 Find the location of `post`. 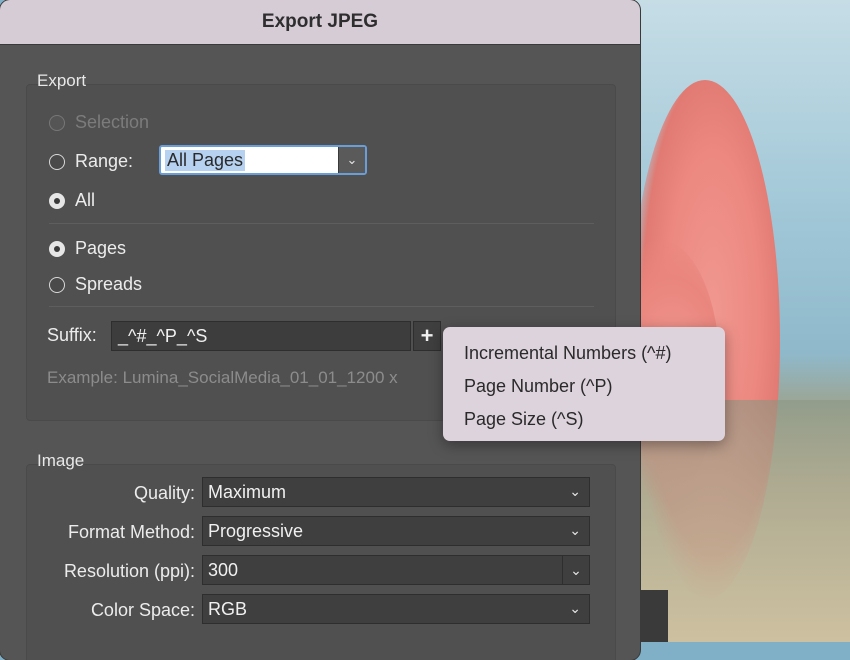

post is located at coordinates (653, 616).